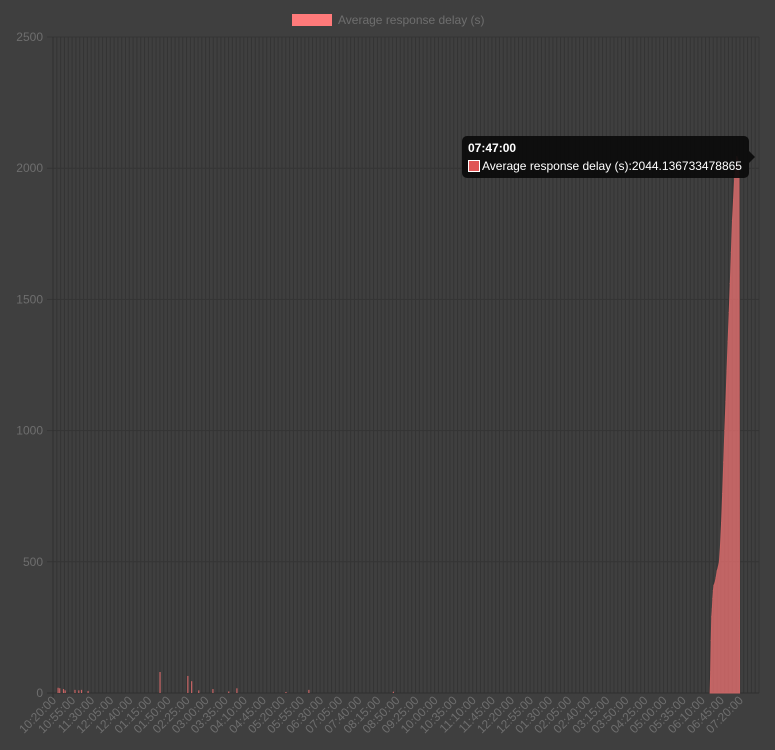  I want to click on tooltip-value: 2044.136733478865, so click(686, 166).